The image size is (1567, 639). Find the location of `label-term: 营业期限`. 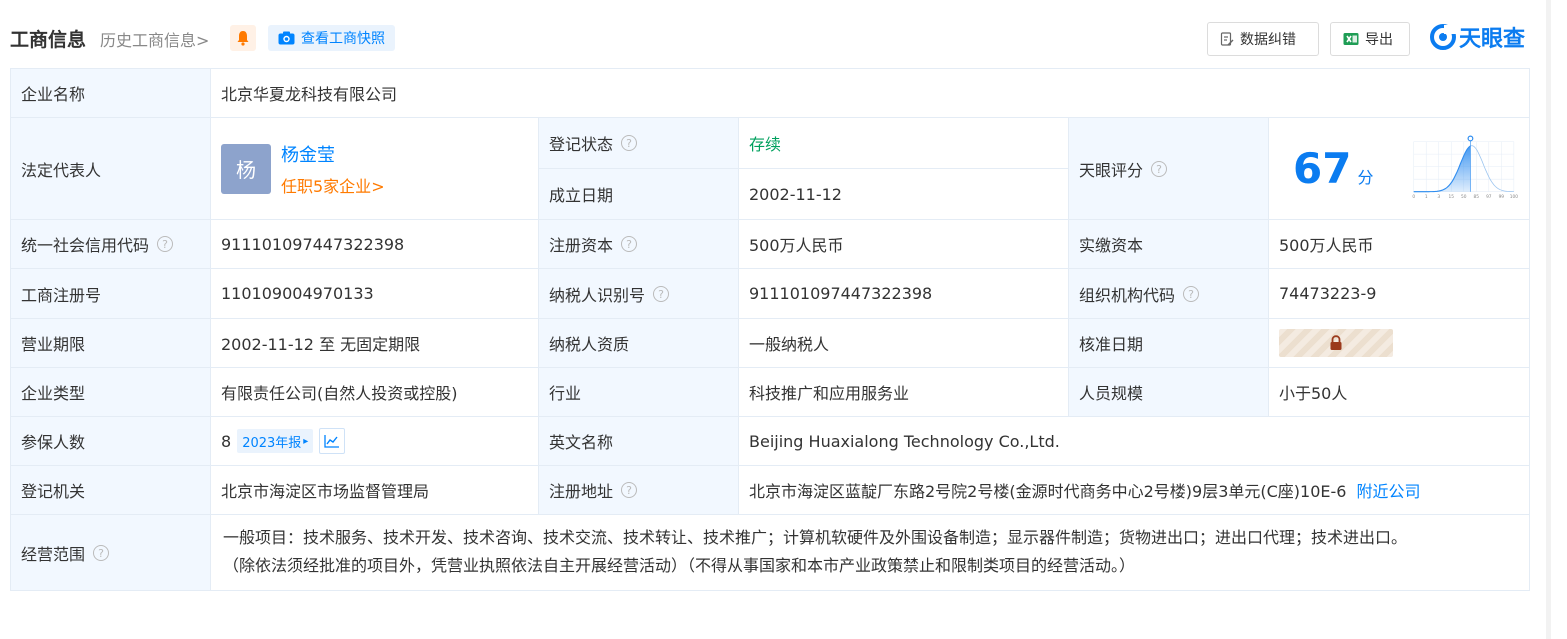

label-term: 营业期限 is located at coordinates (111, 343).